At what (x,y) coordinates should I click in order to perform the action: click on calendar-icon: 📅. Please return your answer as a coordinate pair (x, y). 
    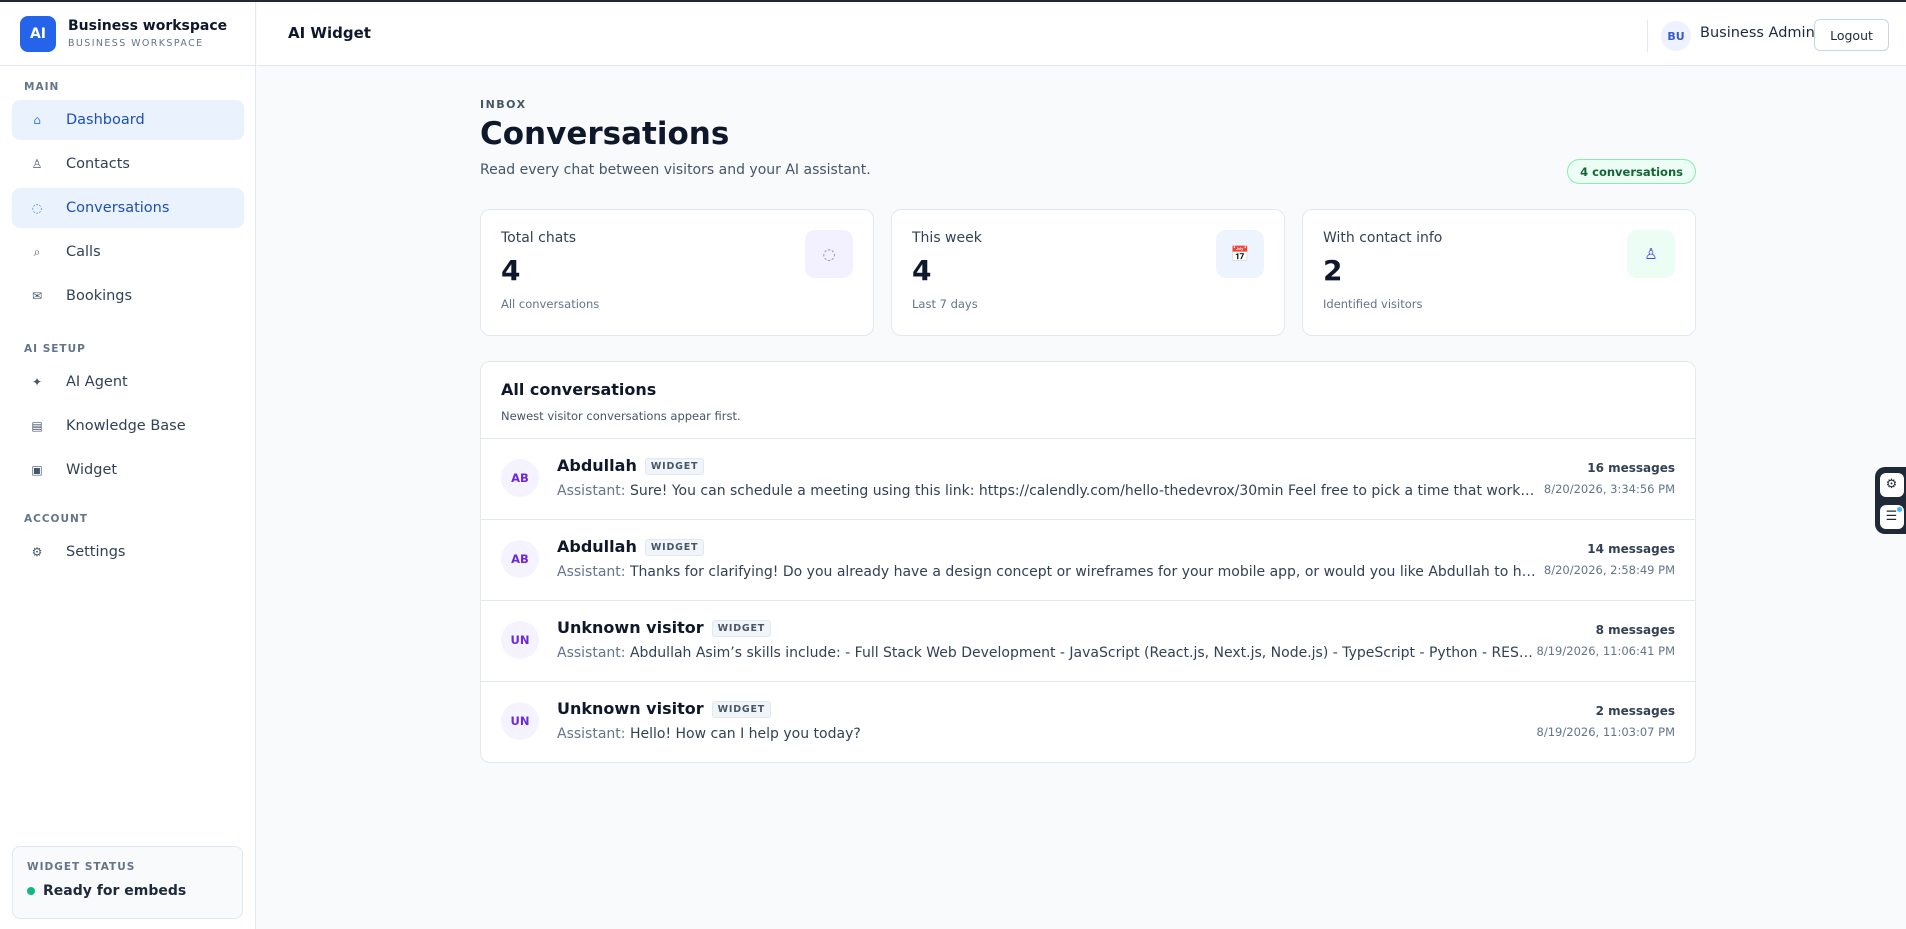
    Looking at the image, I should click on (1240, 254).